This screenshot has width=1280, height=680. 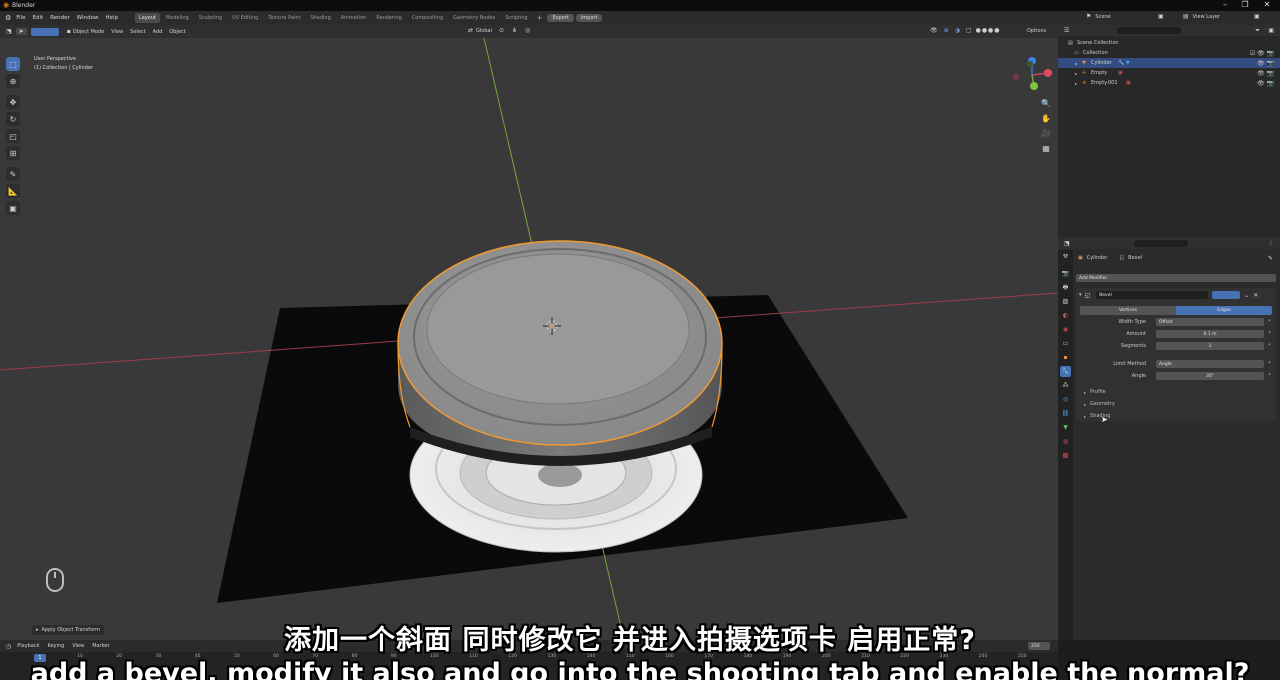 I want to click on tab-compositing: Compositing, so click(x=427, y=18).